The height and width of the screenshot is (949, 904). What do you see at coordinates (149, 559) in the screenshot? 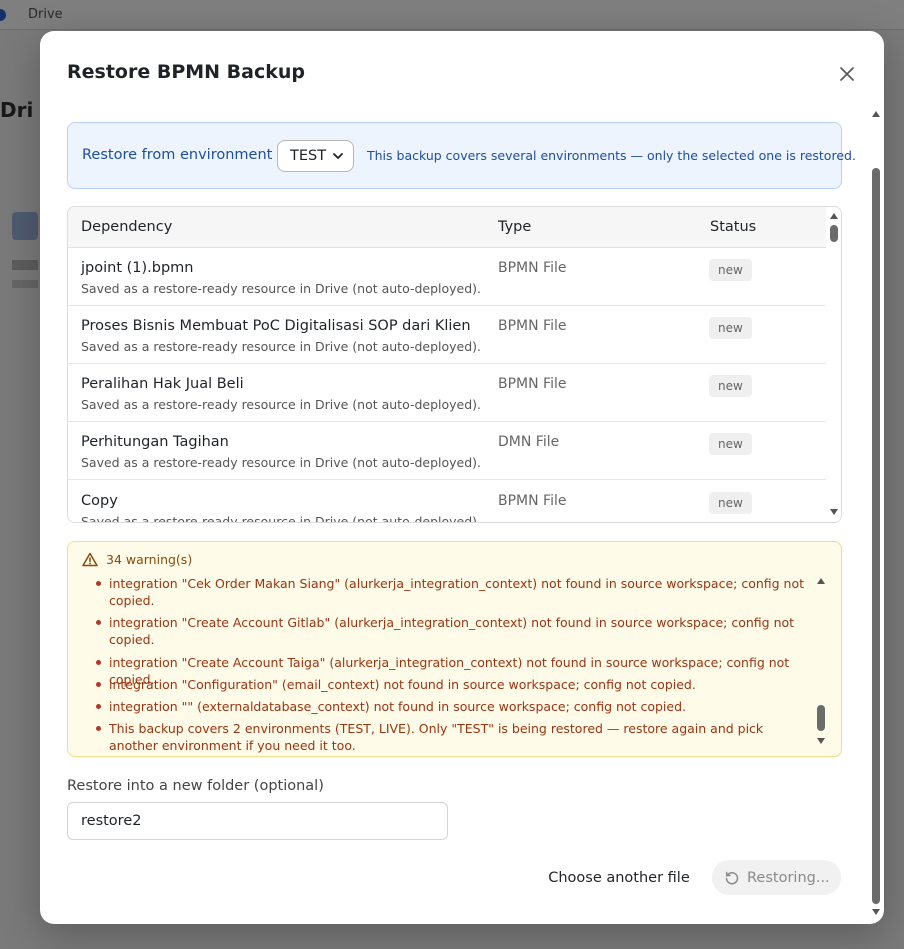
I see `warnings-title: 34 warning(s)` at bounding box center [149, 559].